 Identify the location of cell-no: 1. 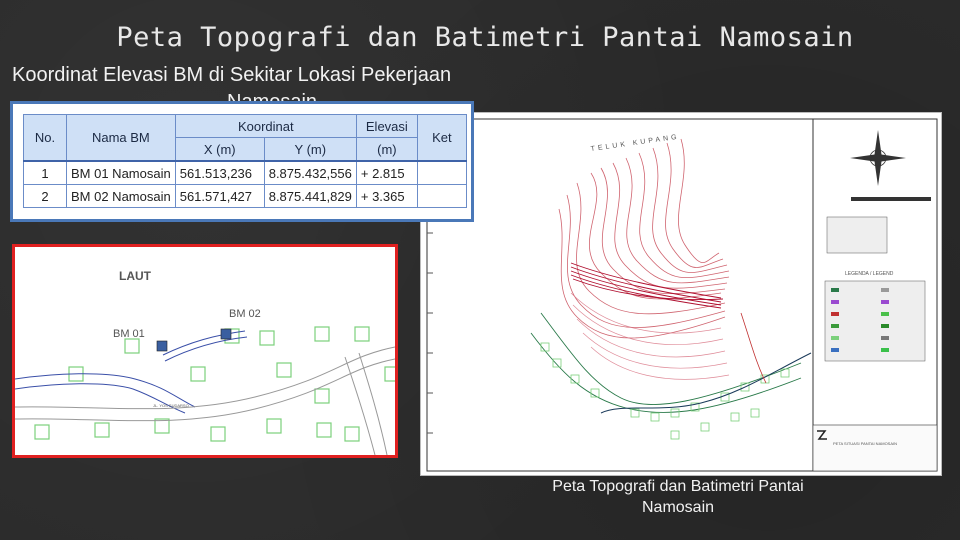
(45, 172).